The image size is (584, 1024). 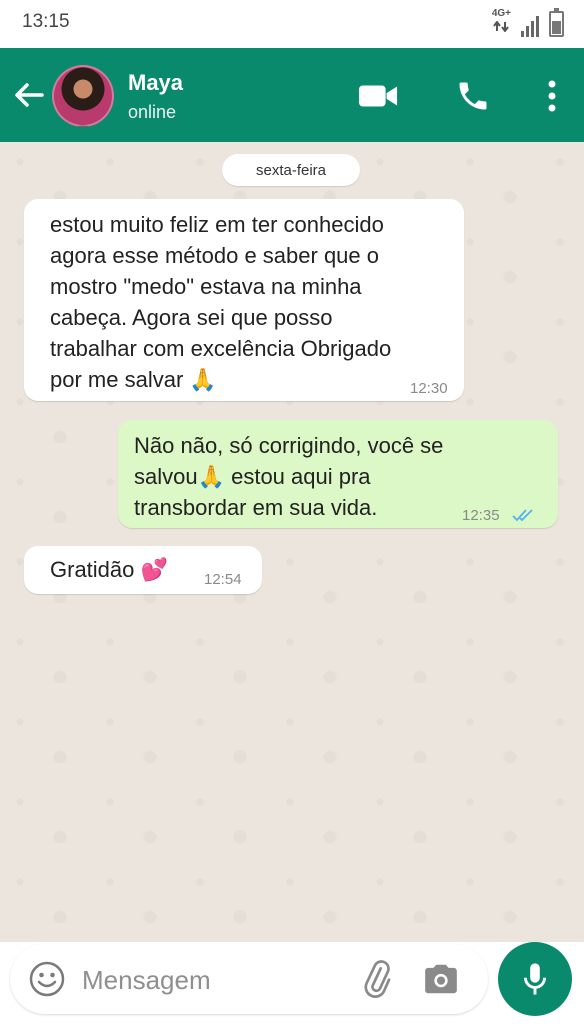 I want to click on battery-icon, so click(x=556, y=22).